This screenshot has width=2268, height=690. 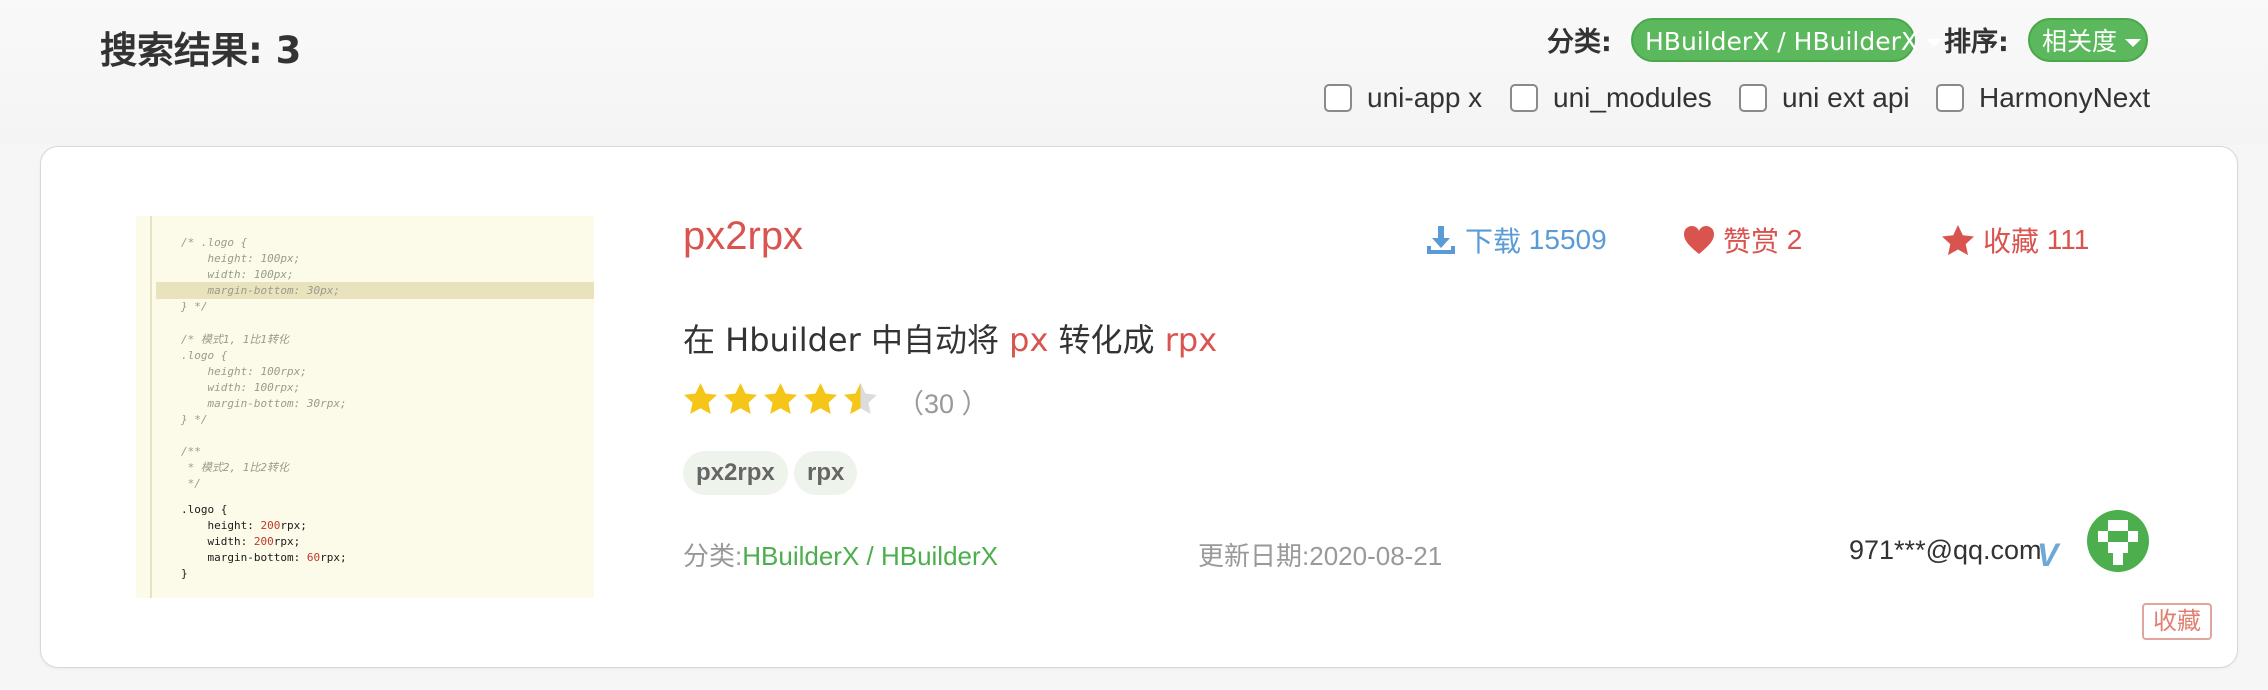 I want to click on sort-label: 排序:, so click(x=1976, y=42).